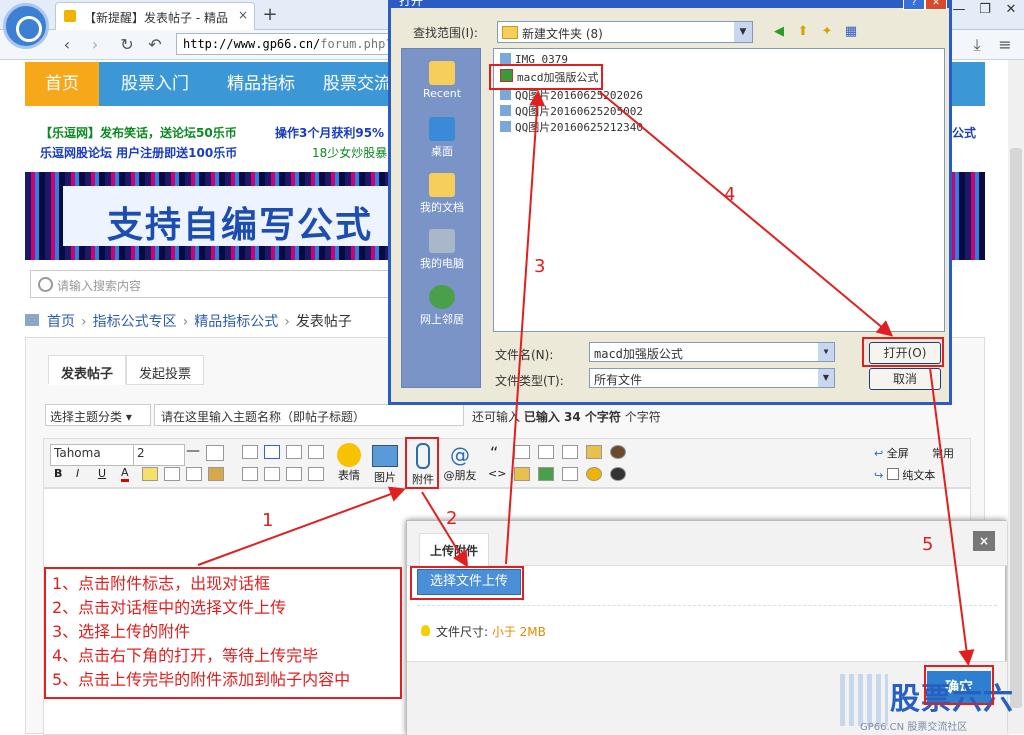 The width and height of the screenshot is (1024, 735). I want to click on browser-logo-icon, so click(26, 26).